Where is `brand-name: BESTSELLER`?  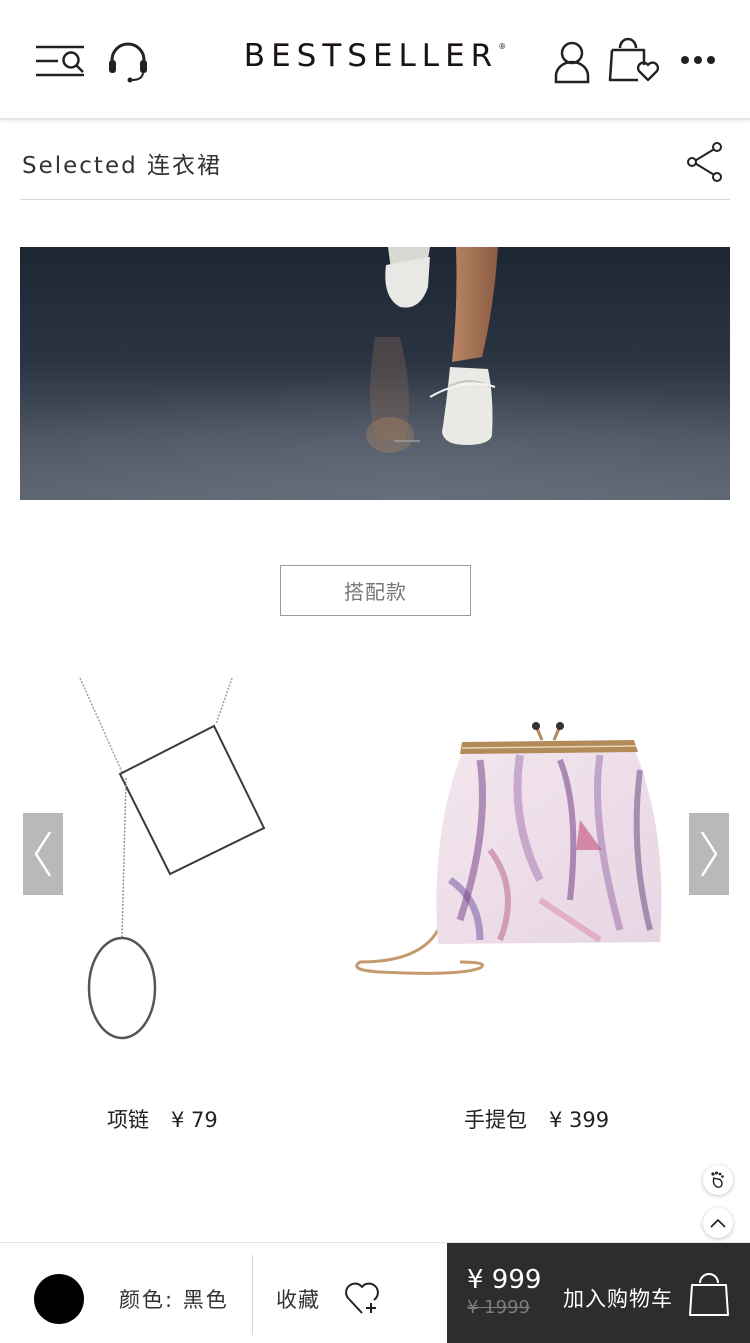 brand-name: BESTSELLER is located at coordinates (371, 56).